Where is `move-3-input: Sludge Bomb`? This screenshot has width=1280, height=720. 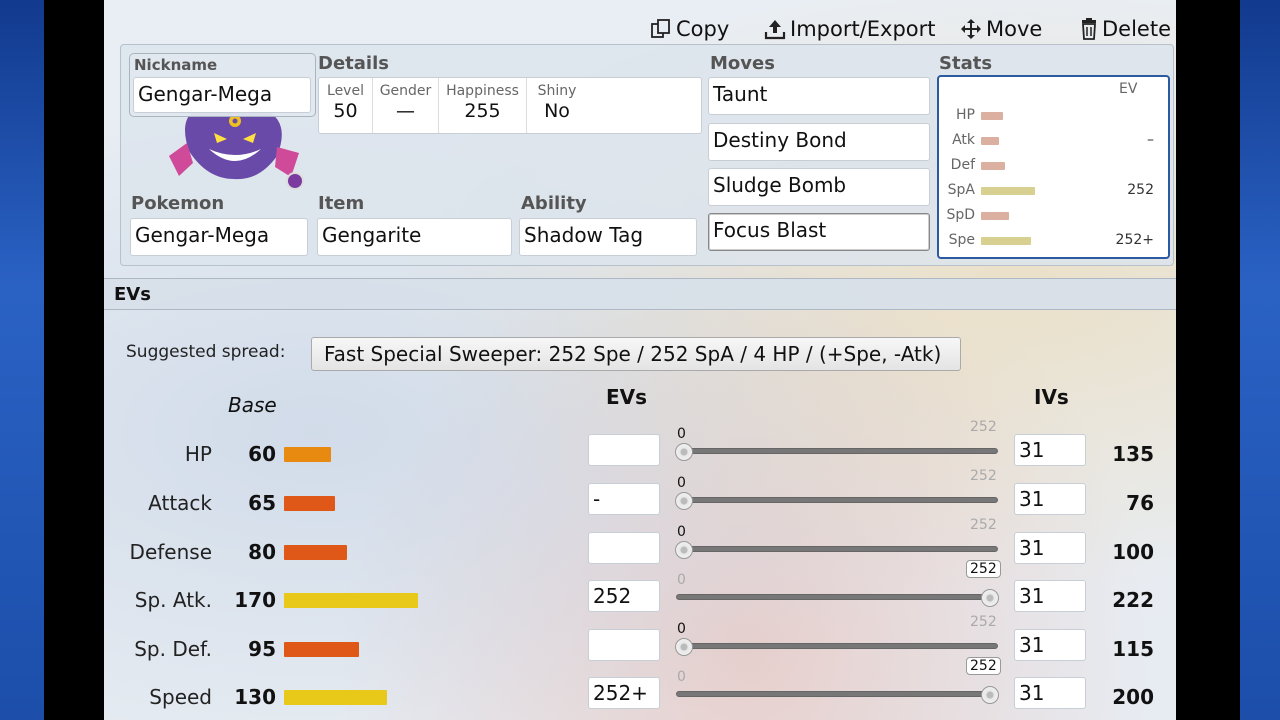 move-3-input: Sludge Bomb is located at coordinates (819, 187).